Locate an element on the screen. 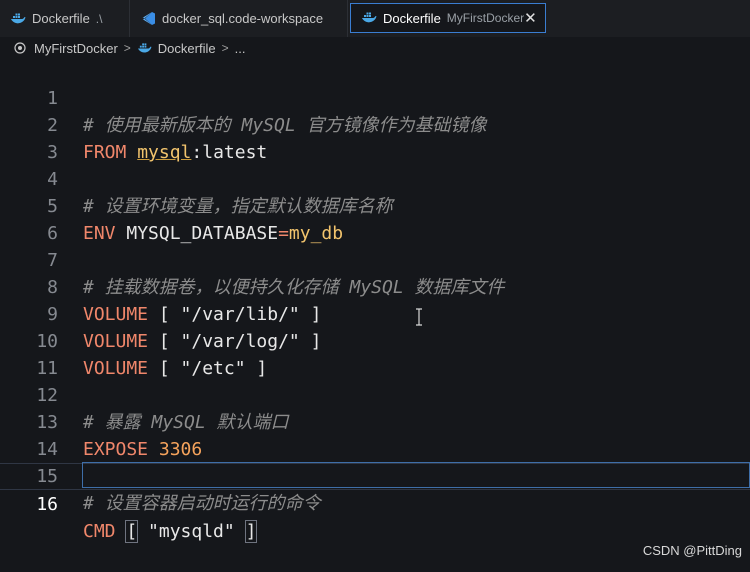 The width and height of the screenshot is (750, 572). tab-workspace: docker_sql.code-workspace is located at coordinates (239, 18).